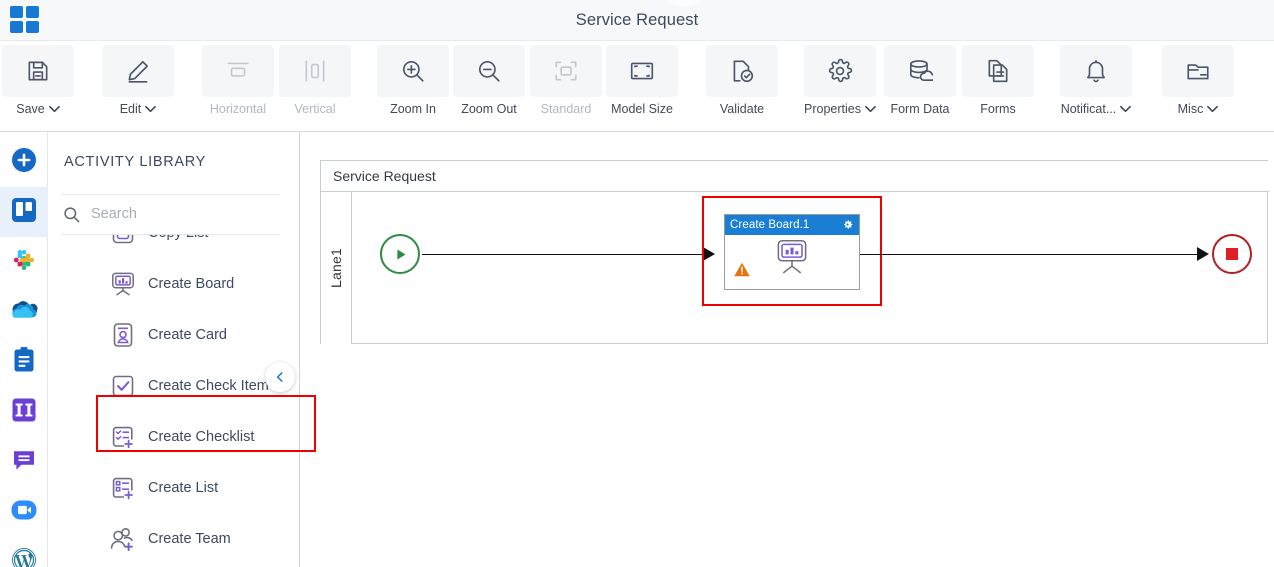 The image size is (1274, 567). I want to click on horizontal-icon, so click(238, 69).